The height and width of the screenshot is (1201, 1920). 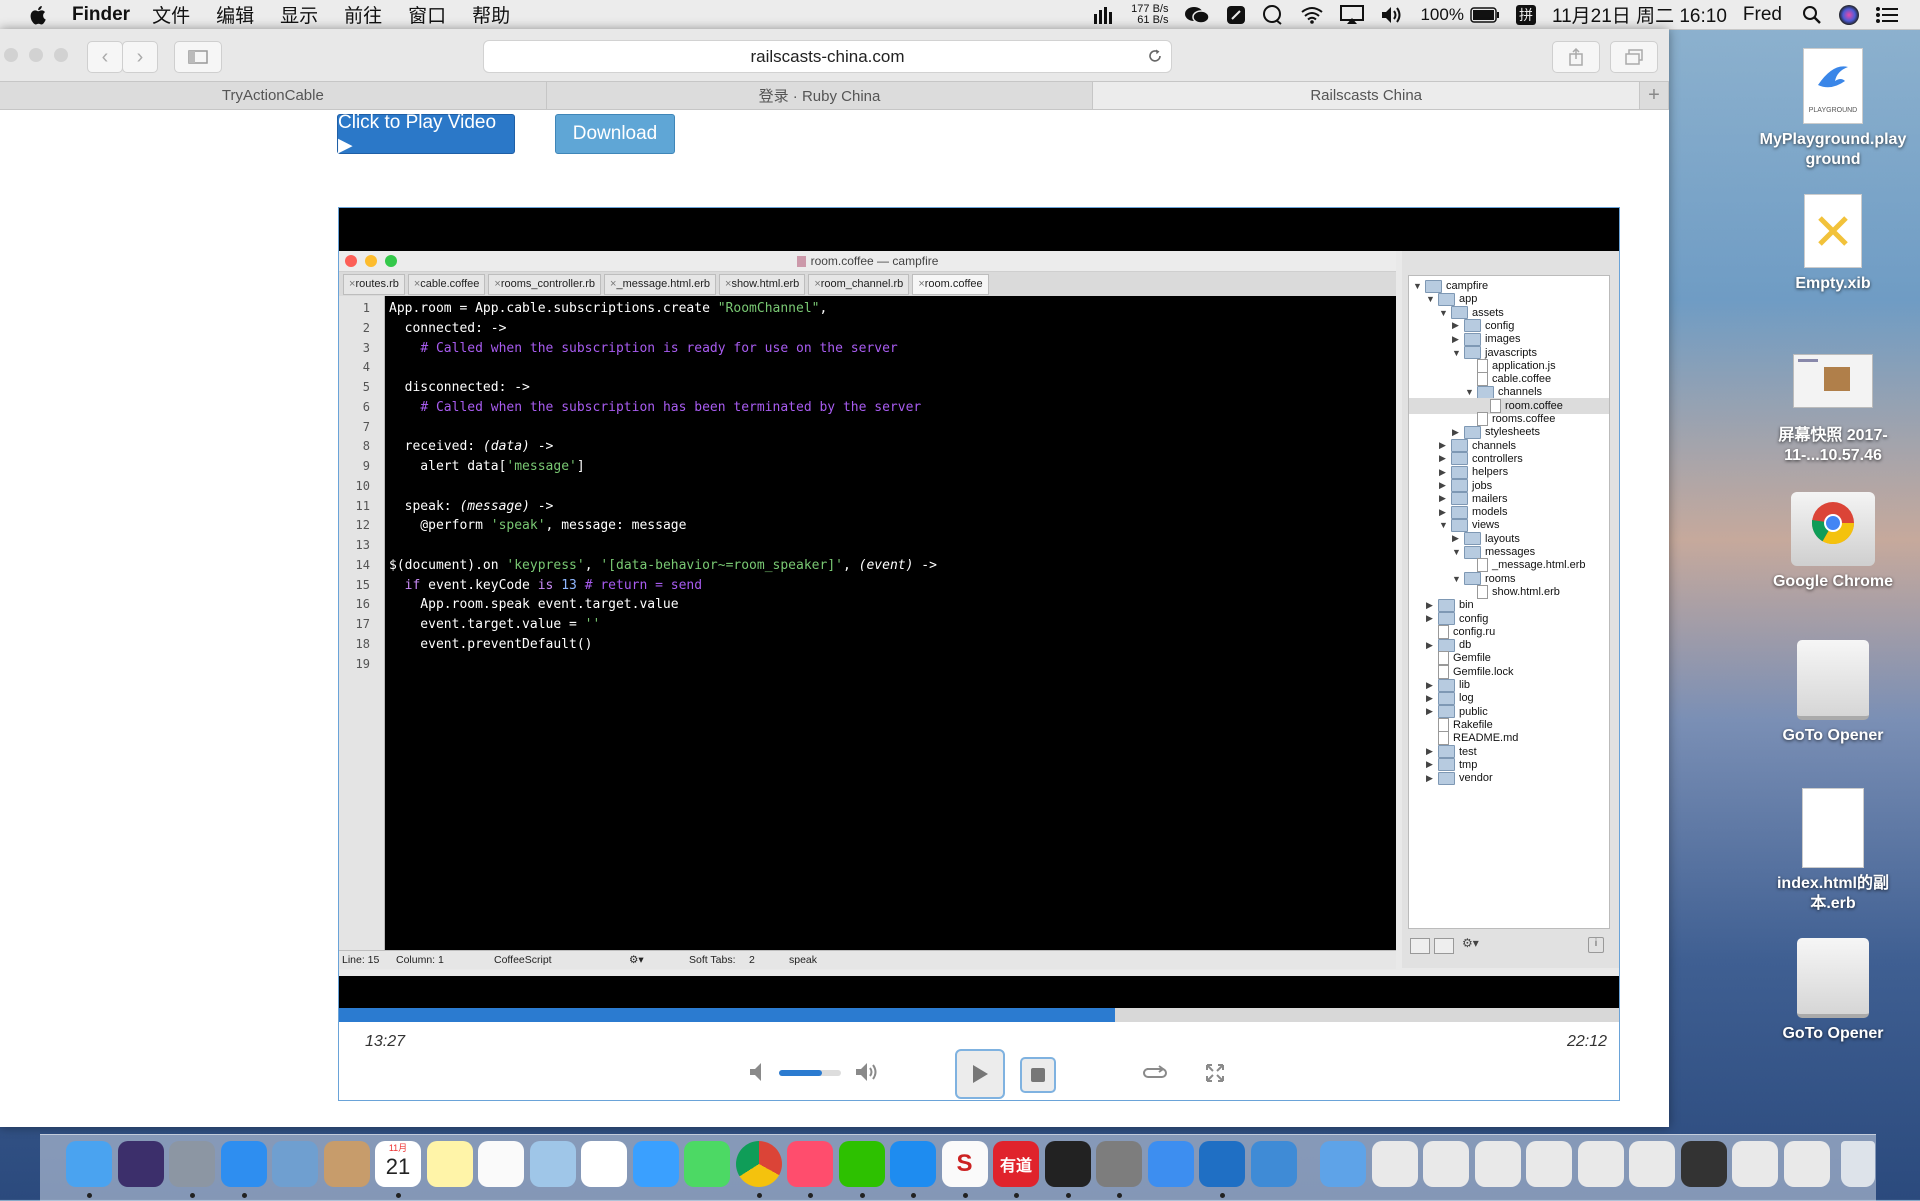 What do you see at coordinates (36, 55) in the screenshot?
I see `window-minimize-button` at bounding box center [36, 55].